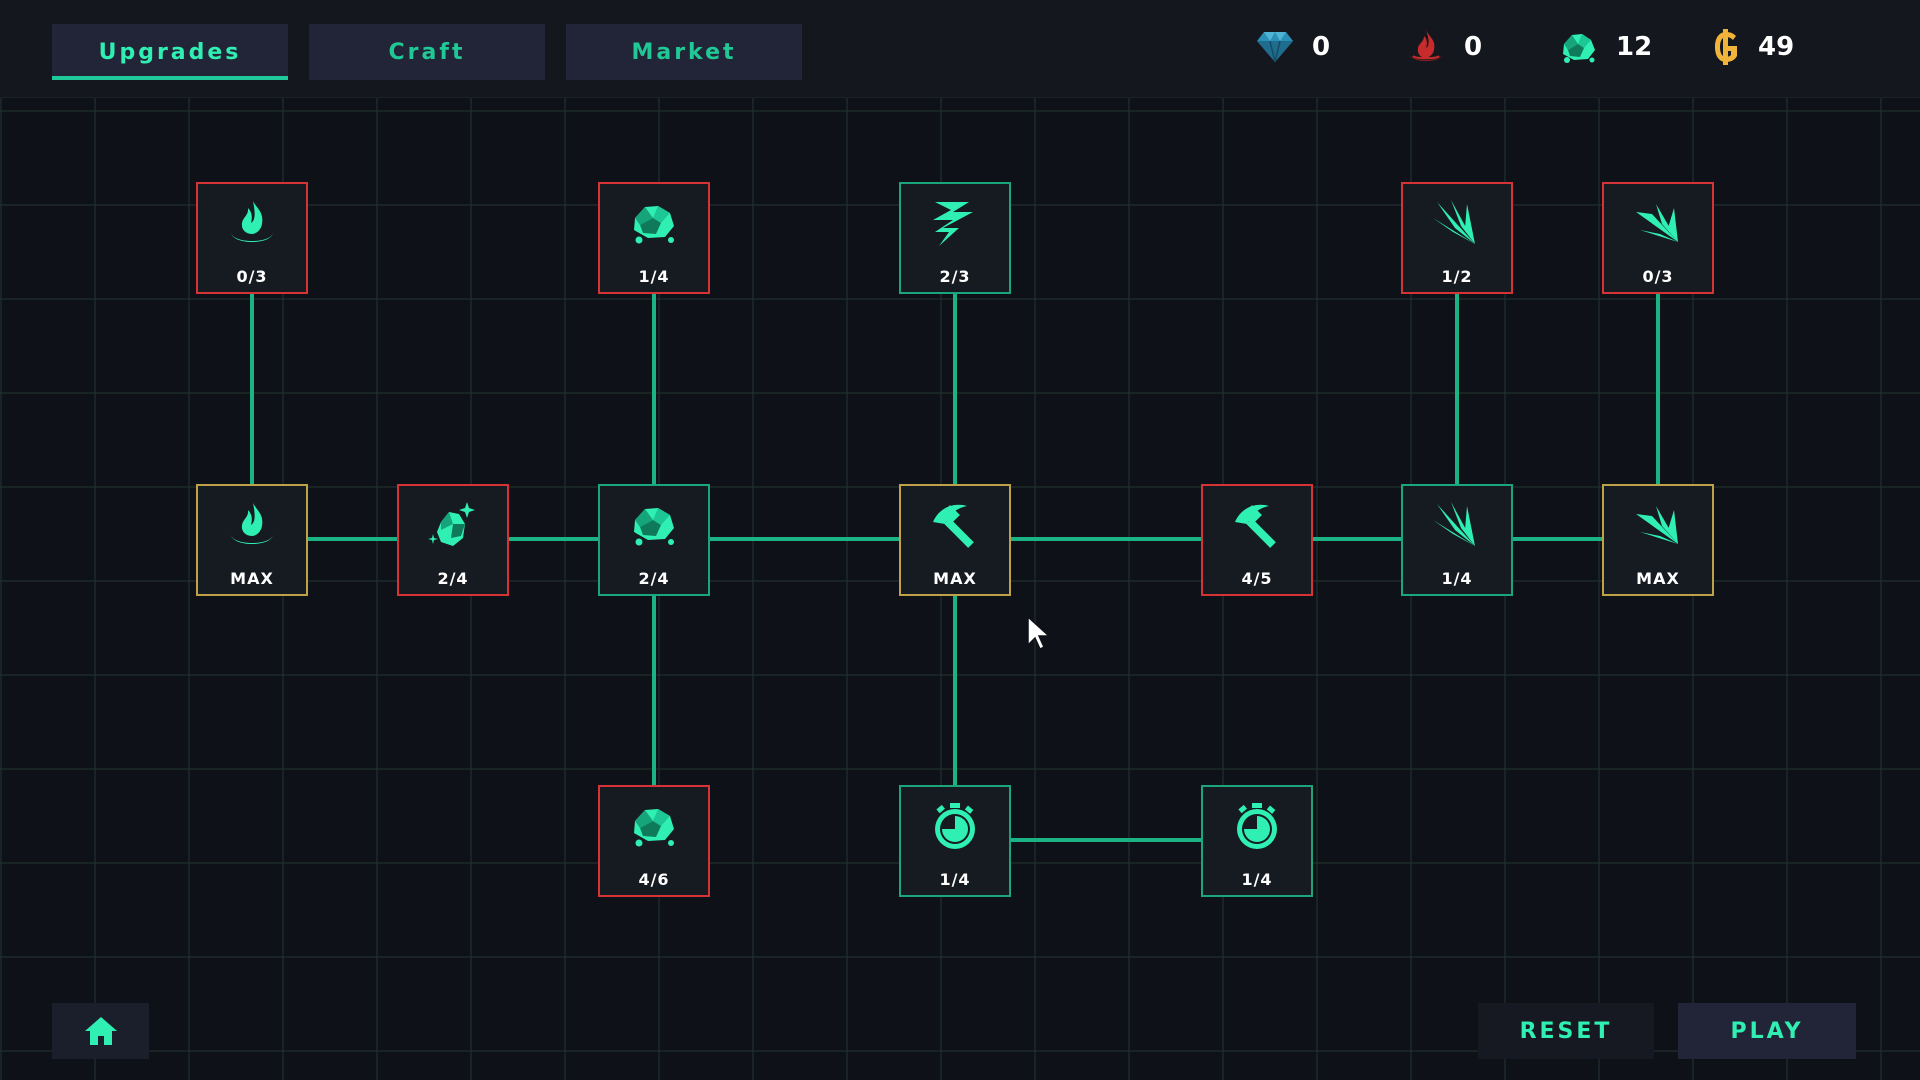 Image resolution: width=1920 pixels, height=1080 pixels. I want to click on reset-label: RESET, so click(1566, 1031).